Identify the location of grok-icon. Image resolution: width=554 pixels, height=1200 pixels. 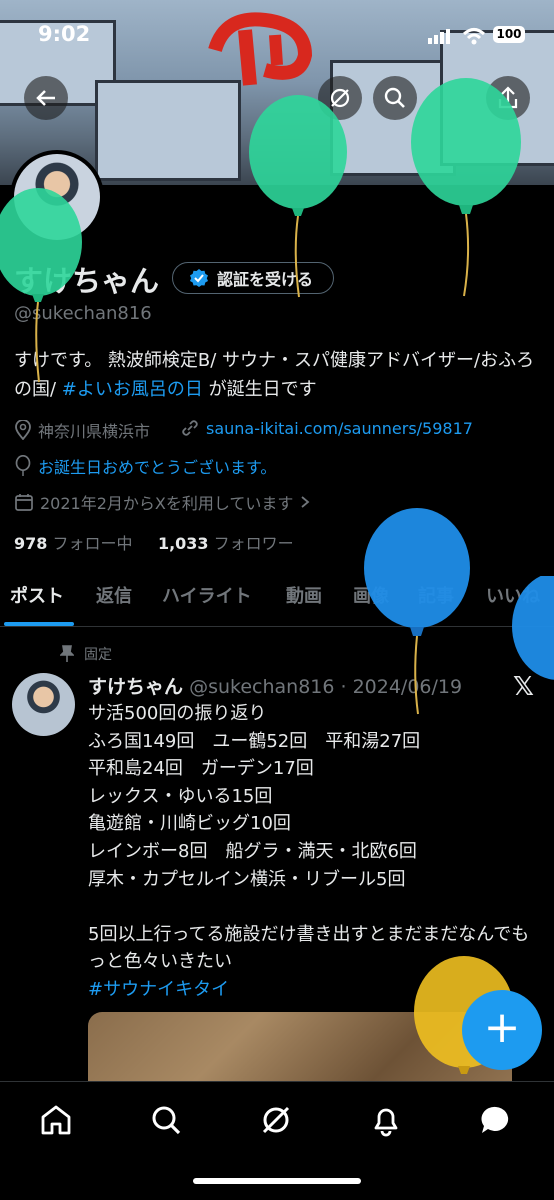
(340, 98).